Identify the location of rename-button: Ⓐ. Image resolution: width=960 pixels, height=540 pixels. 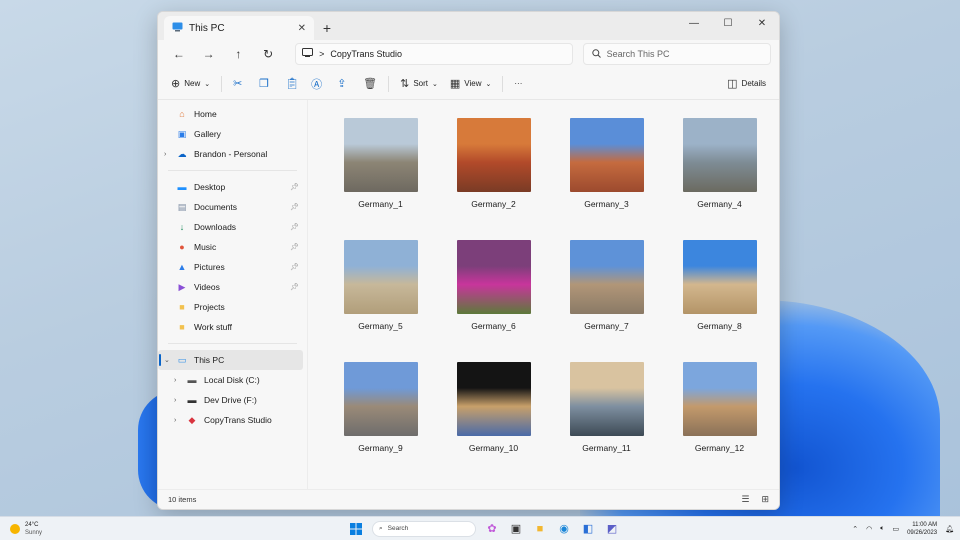
(318, 84).